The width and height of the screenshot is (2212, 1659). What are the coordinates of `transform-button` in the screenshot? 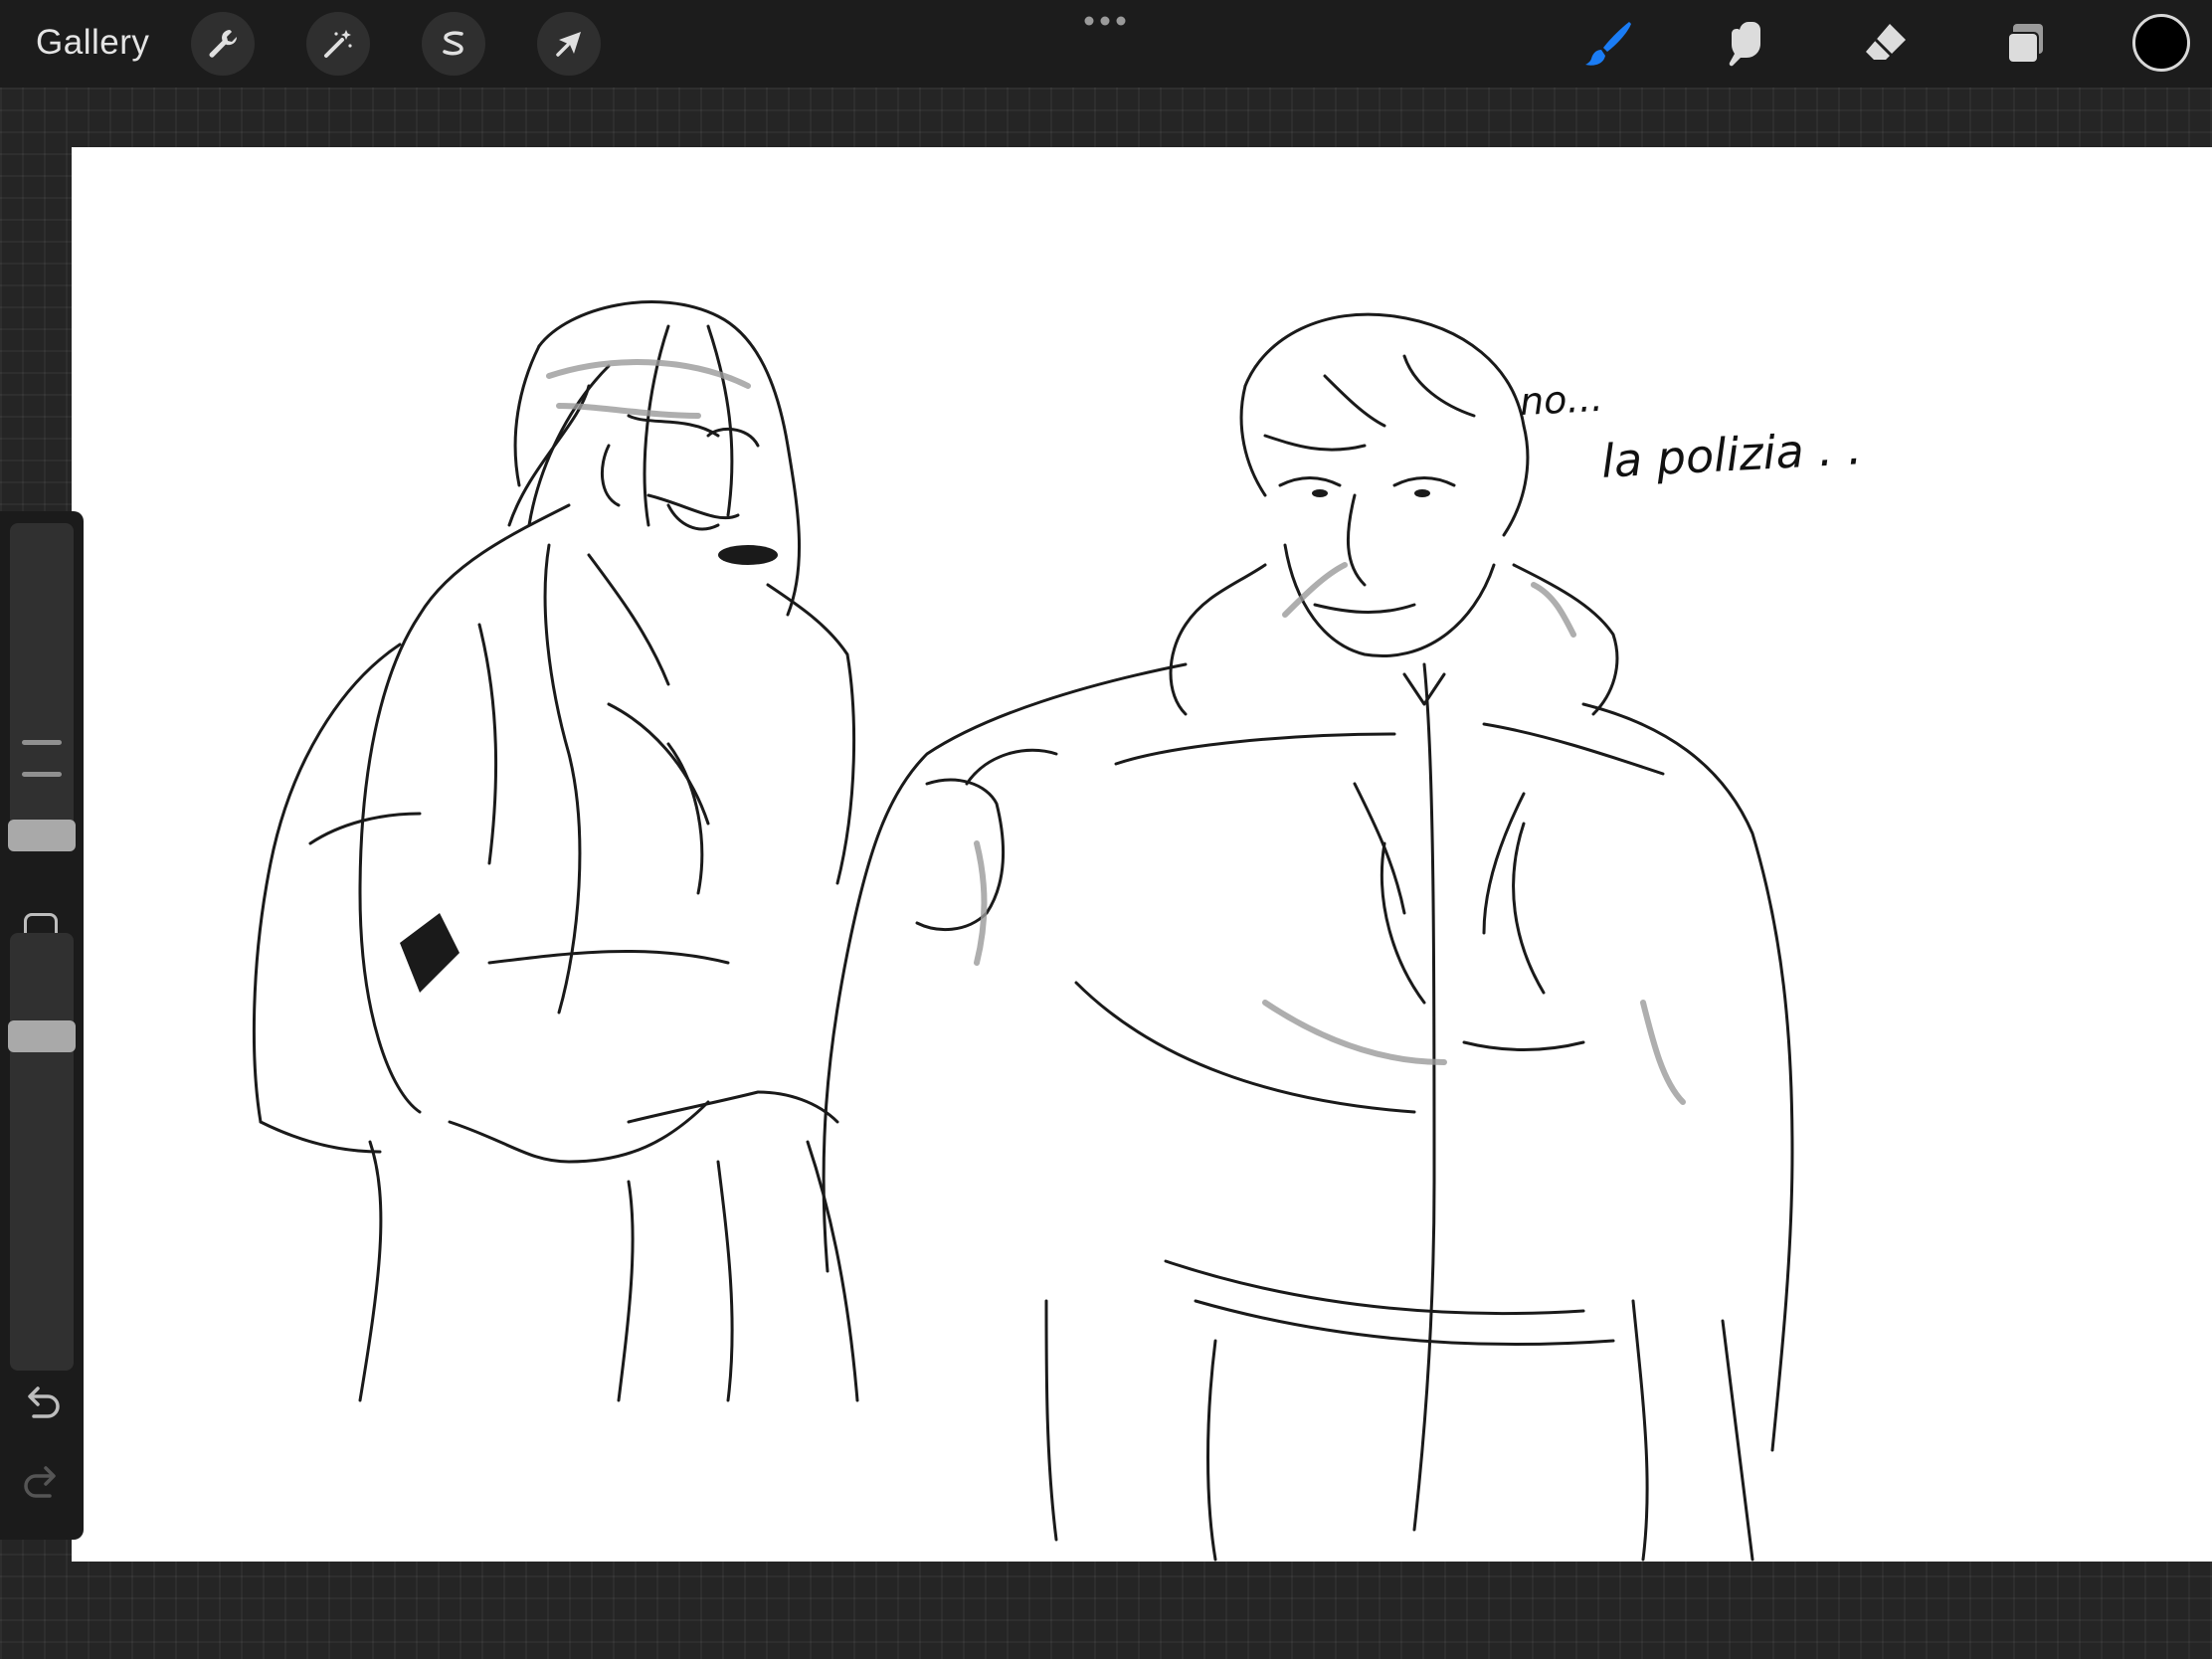 It's located at (569, 44).